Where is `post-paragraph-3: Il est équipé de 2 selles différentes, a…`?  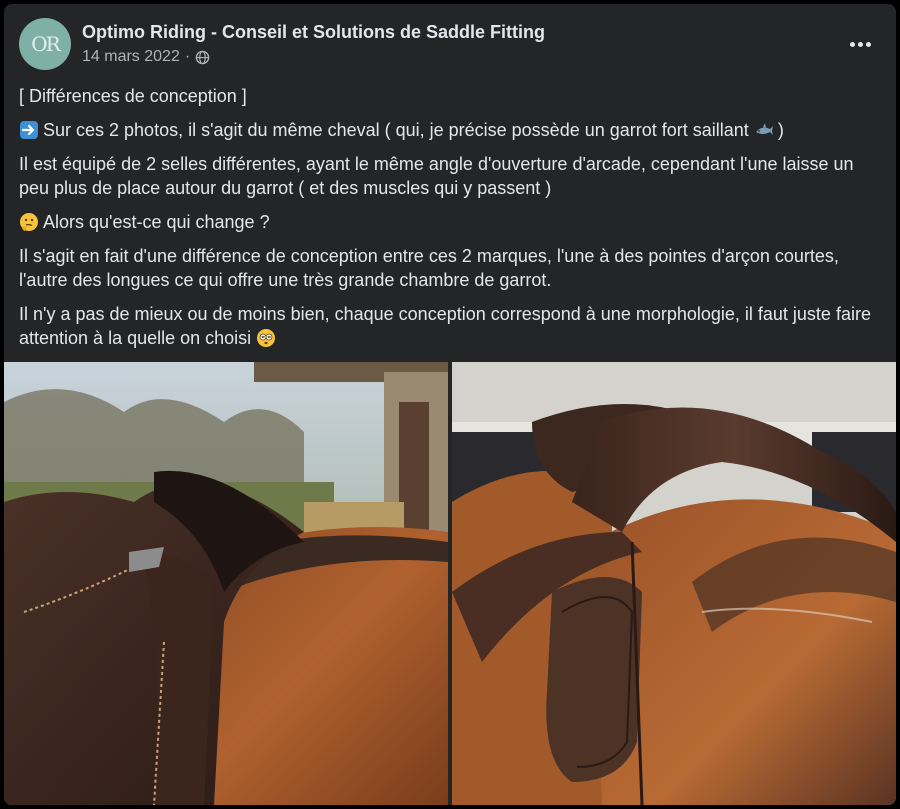
post-paragraph-3: Il est équipé de 2 selles différentes, a… is located at coordinates (436, 176).